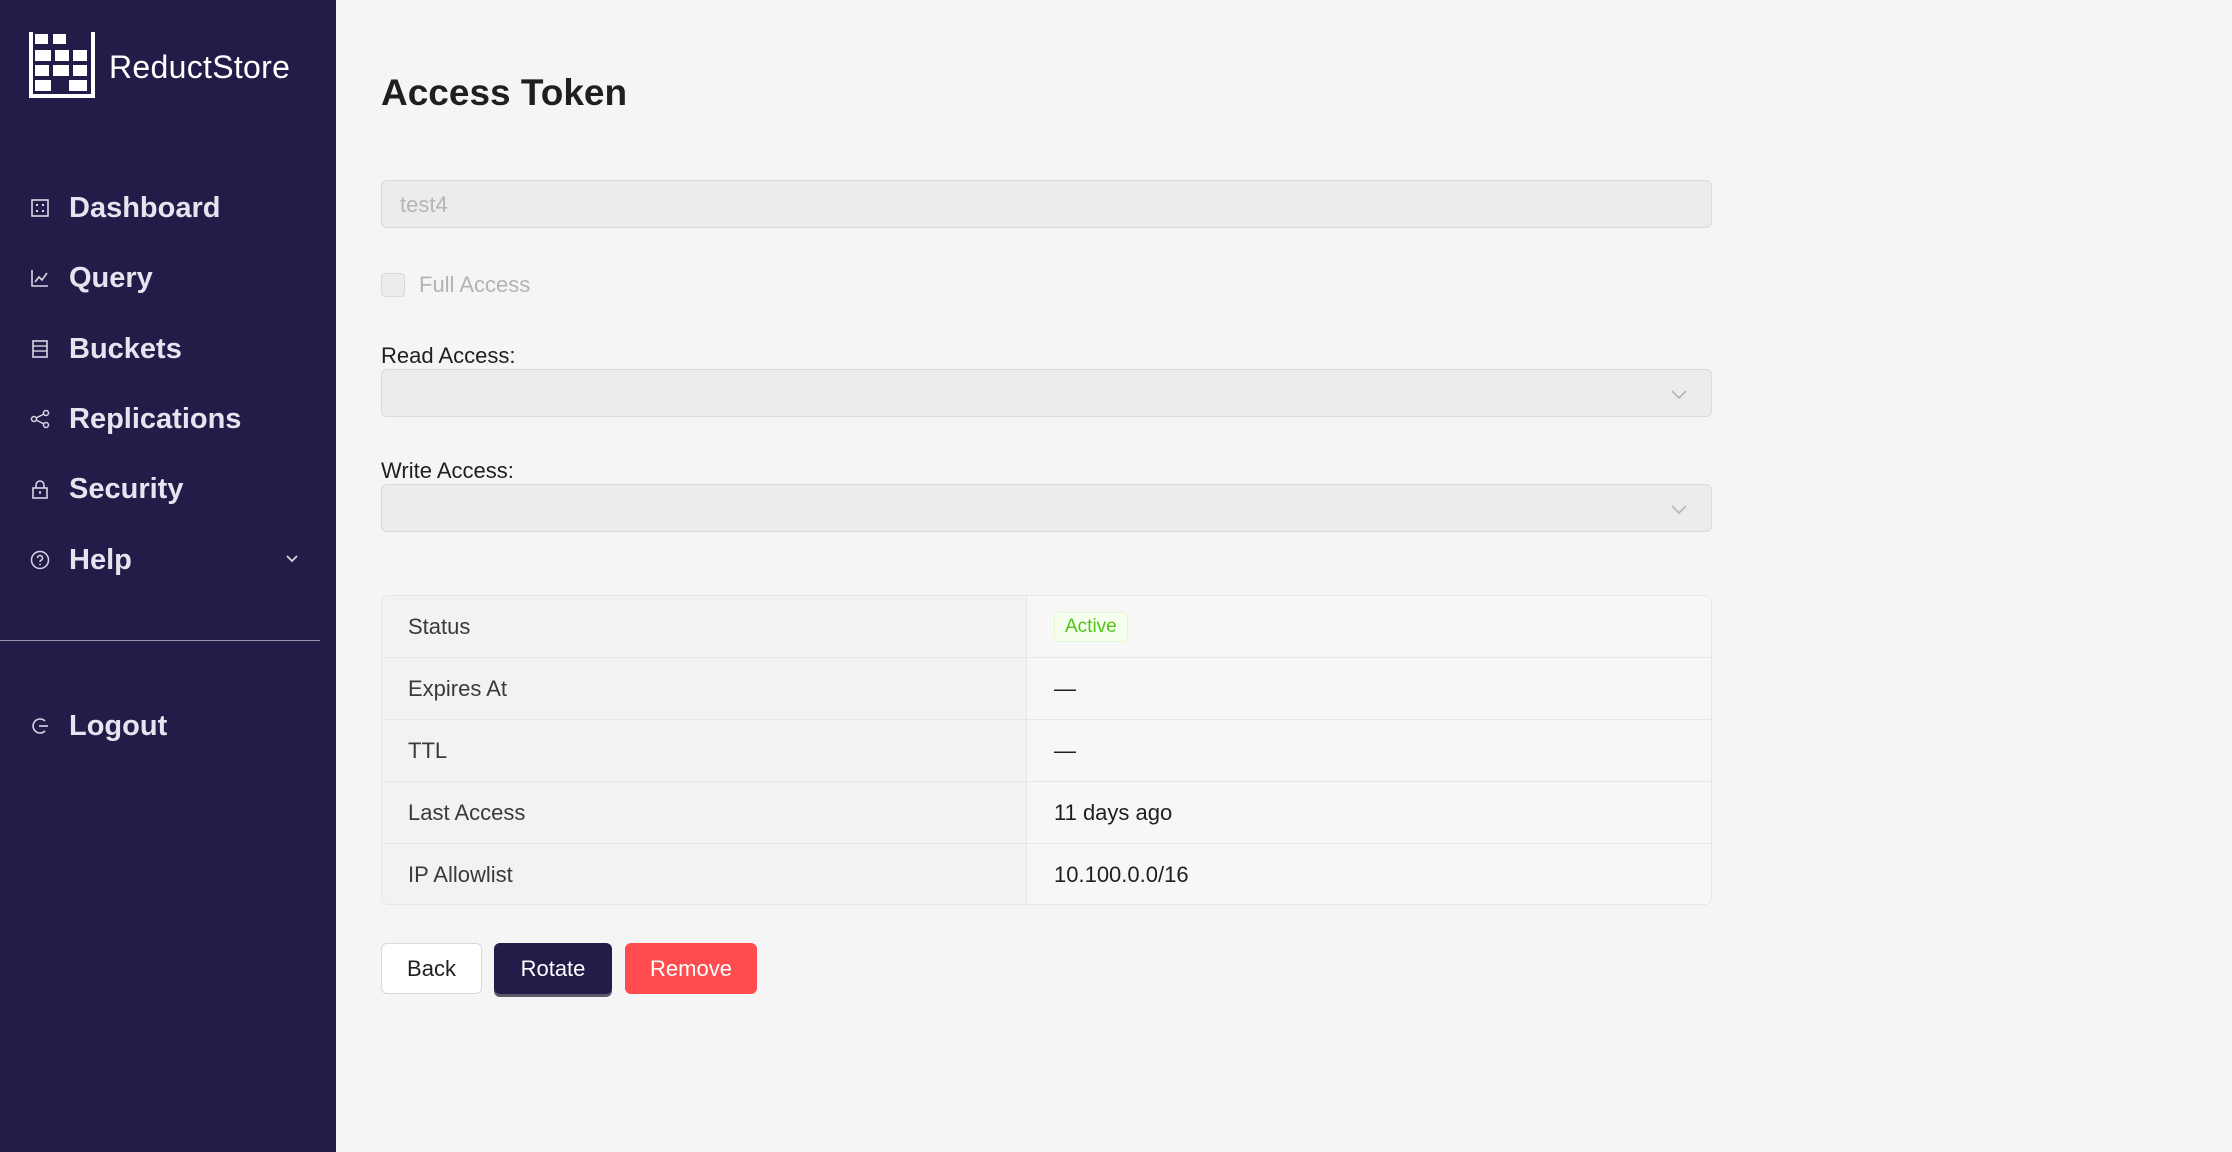 Image resolution: width=2232 pixels, height=1152 pixels. Describe the element at coordinates (111, 277) in the screenshot. I see `sidebar-item-label: Query` at that location.